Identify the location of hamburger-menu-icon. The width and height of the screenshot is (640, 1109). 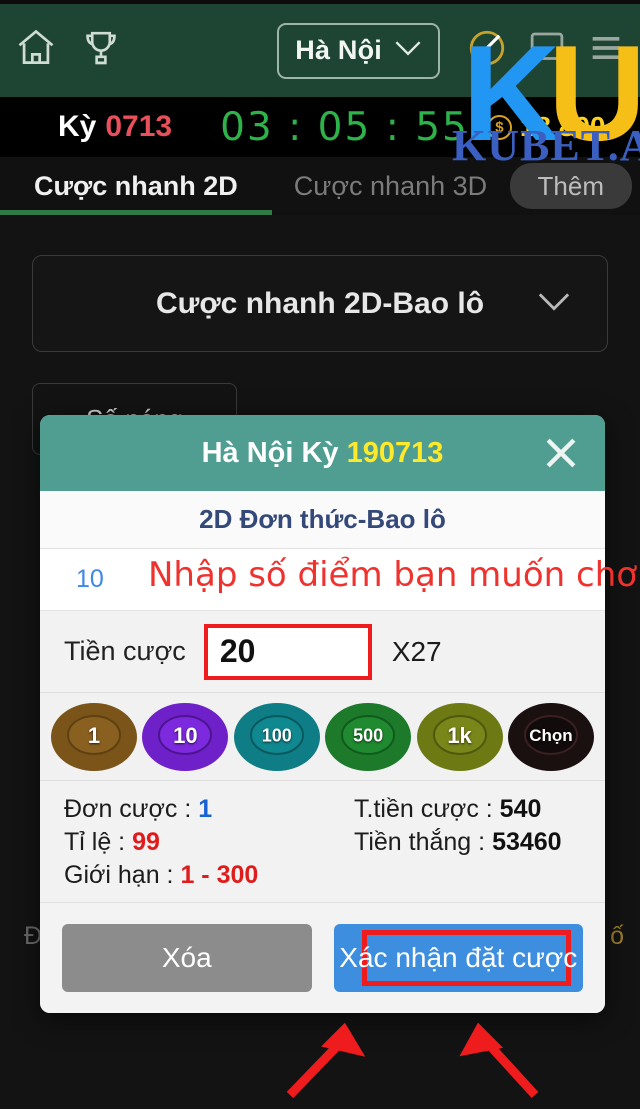
(606, 50).